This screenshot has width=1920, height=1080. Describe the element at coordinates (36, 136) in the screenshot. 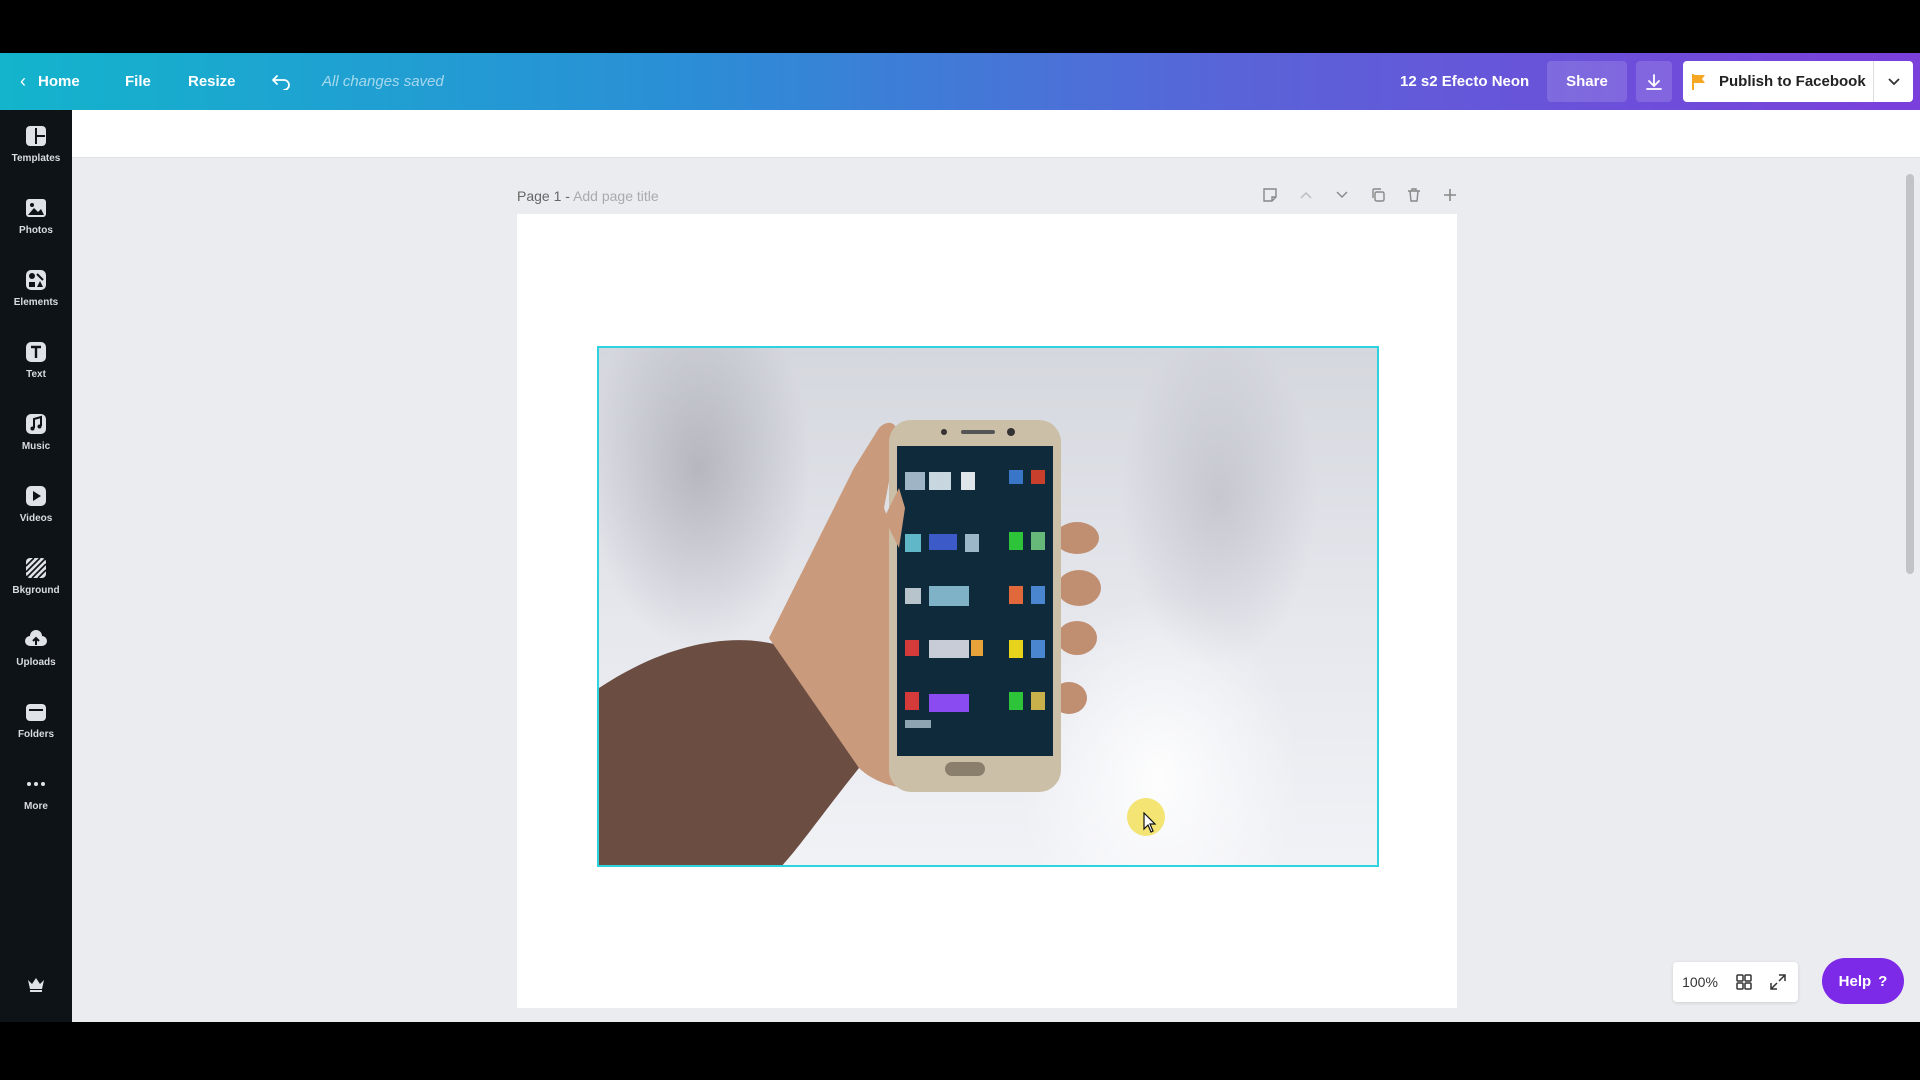

I see `templates-icon` at that location.